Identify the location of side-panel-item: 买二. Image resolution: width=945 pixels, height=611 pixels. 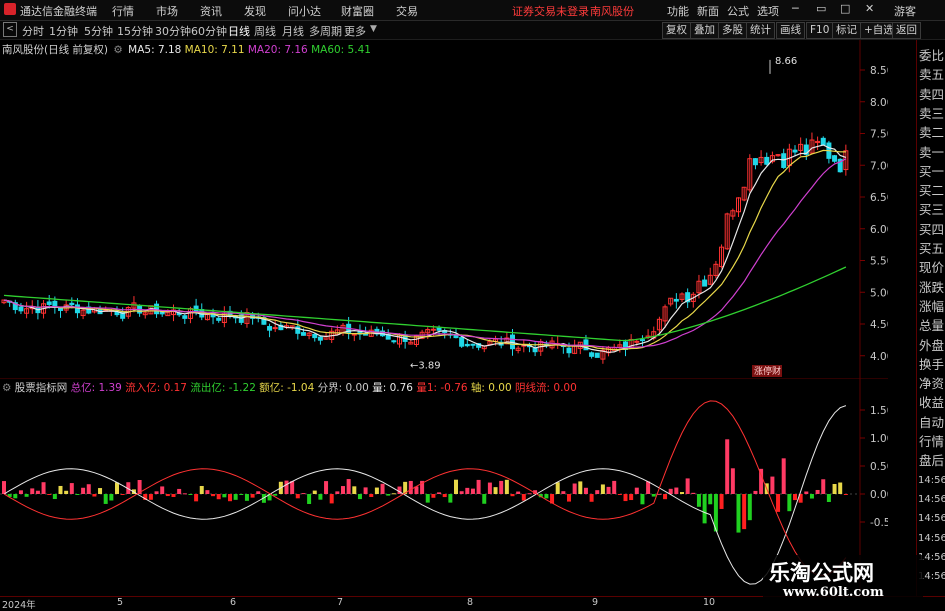
(932, 190).